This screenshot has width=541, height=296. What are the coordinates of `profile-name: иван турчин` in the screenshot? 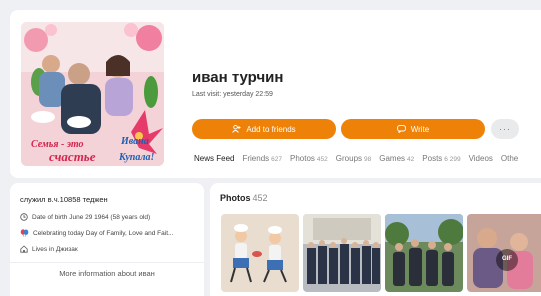 It's located at (238, 77).